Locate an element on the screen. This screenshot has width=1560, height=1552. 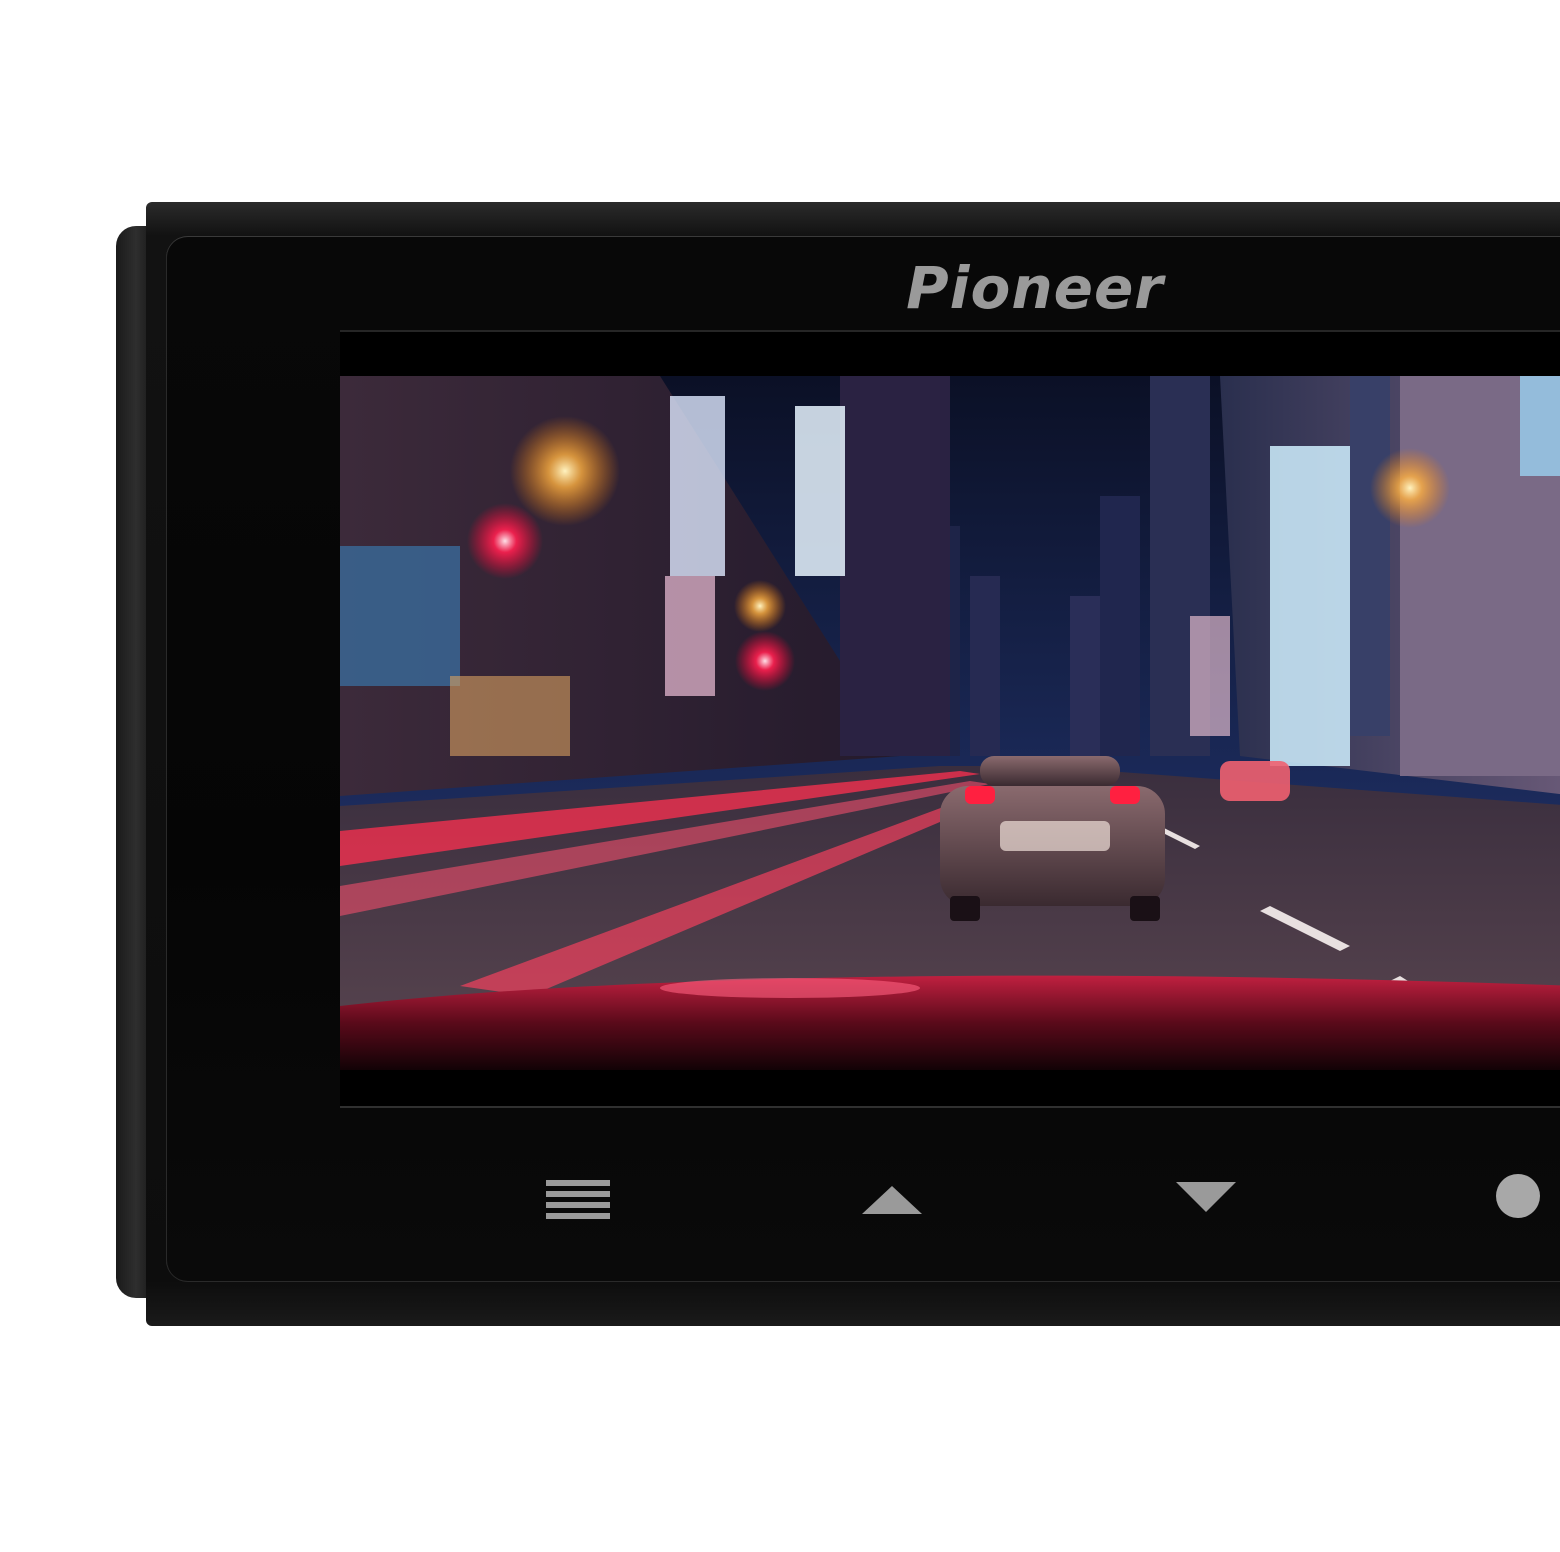
brand-logo: Pioneer is located at coordinates (1035, 288).